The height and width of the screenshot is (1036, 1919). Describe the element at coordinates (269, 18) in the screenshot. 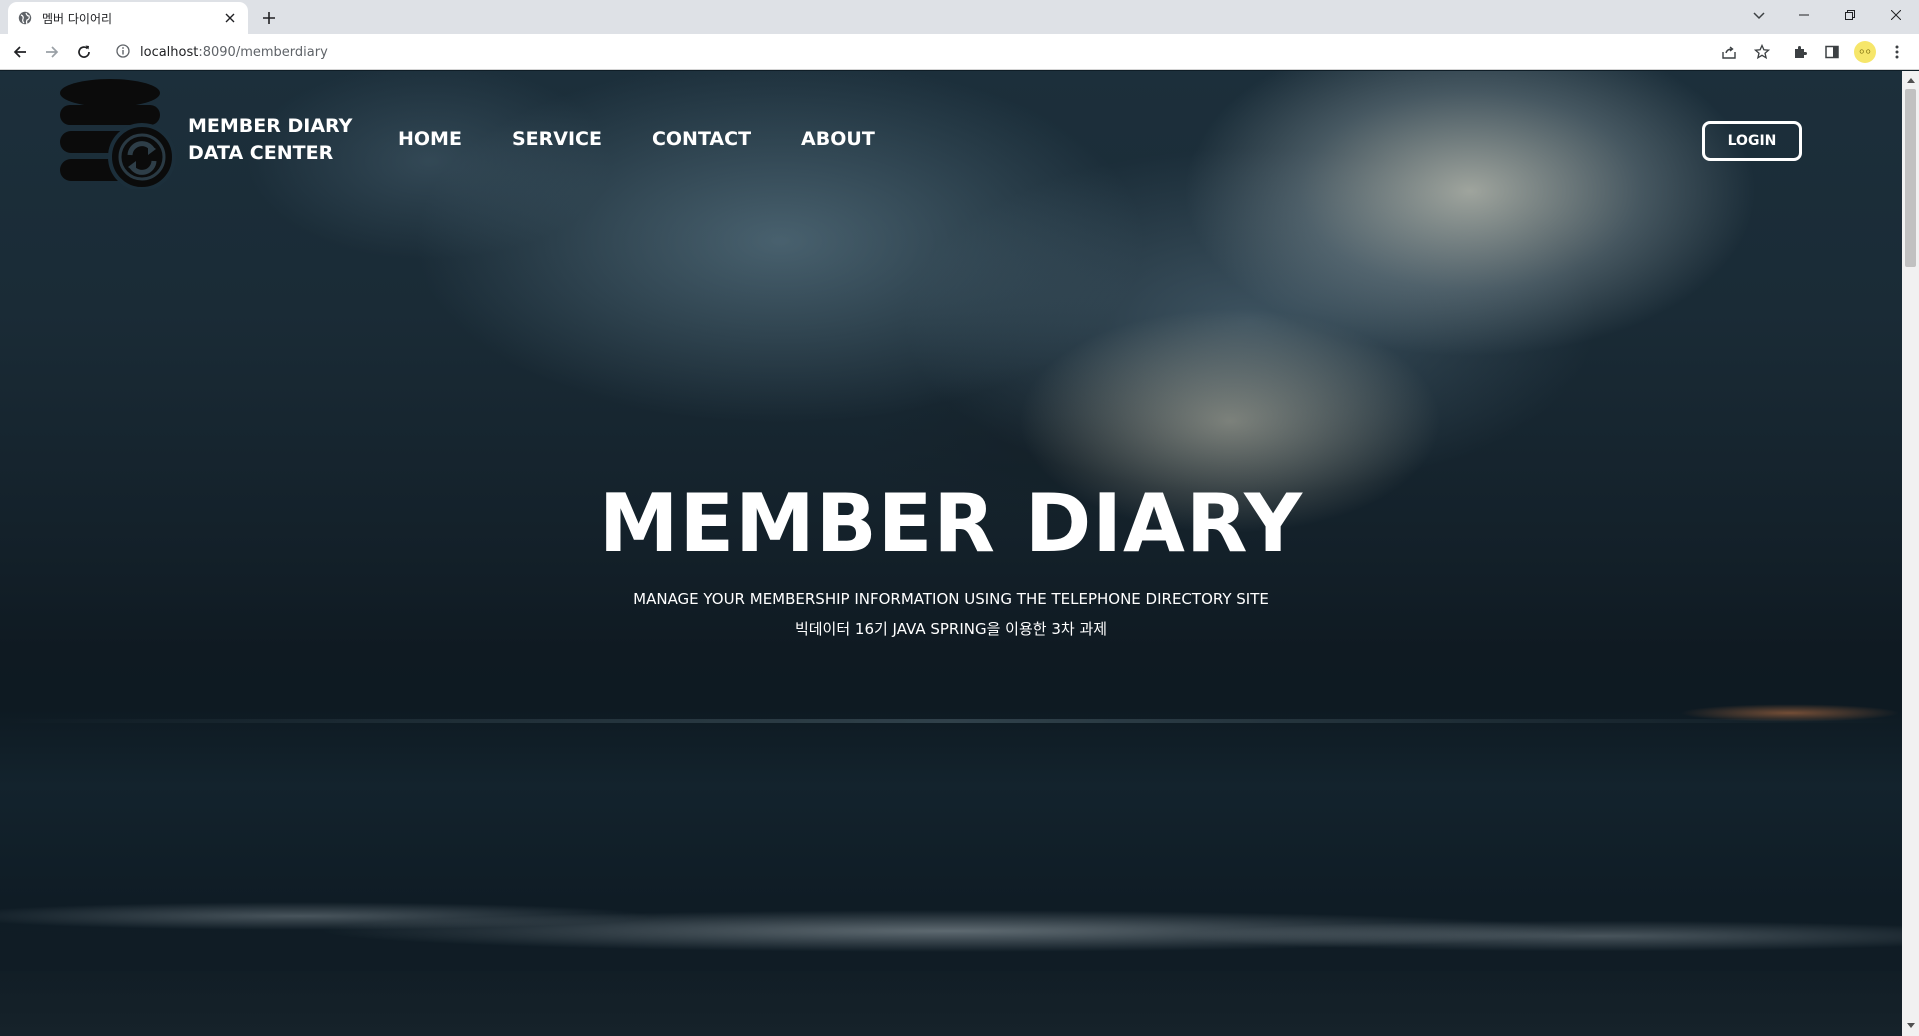

I see `new-tab-button` at that location.